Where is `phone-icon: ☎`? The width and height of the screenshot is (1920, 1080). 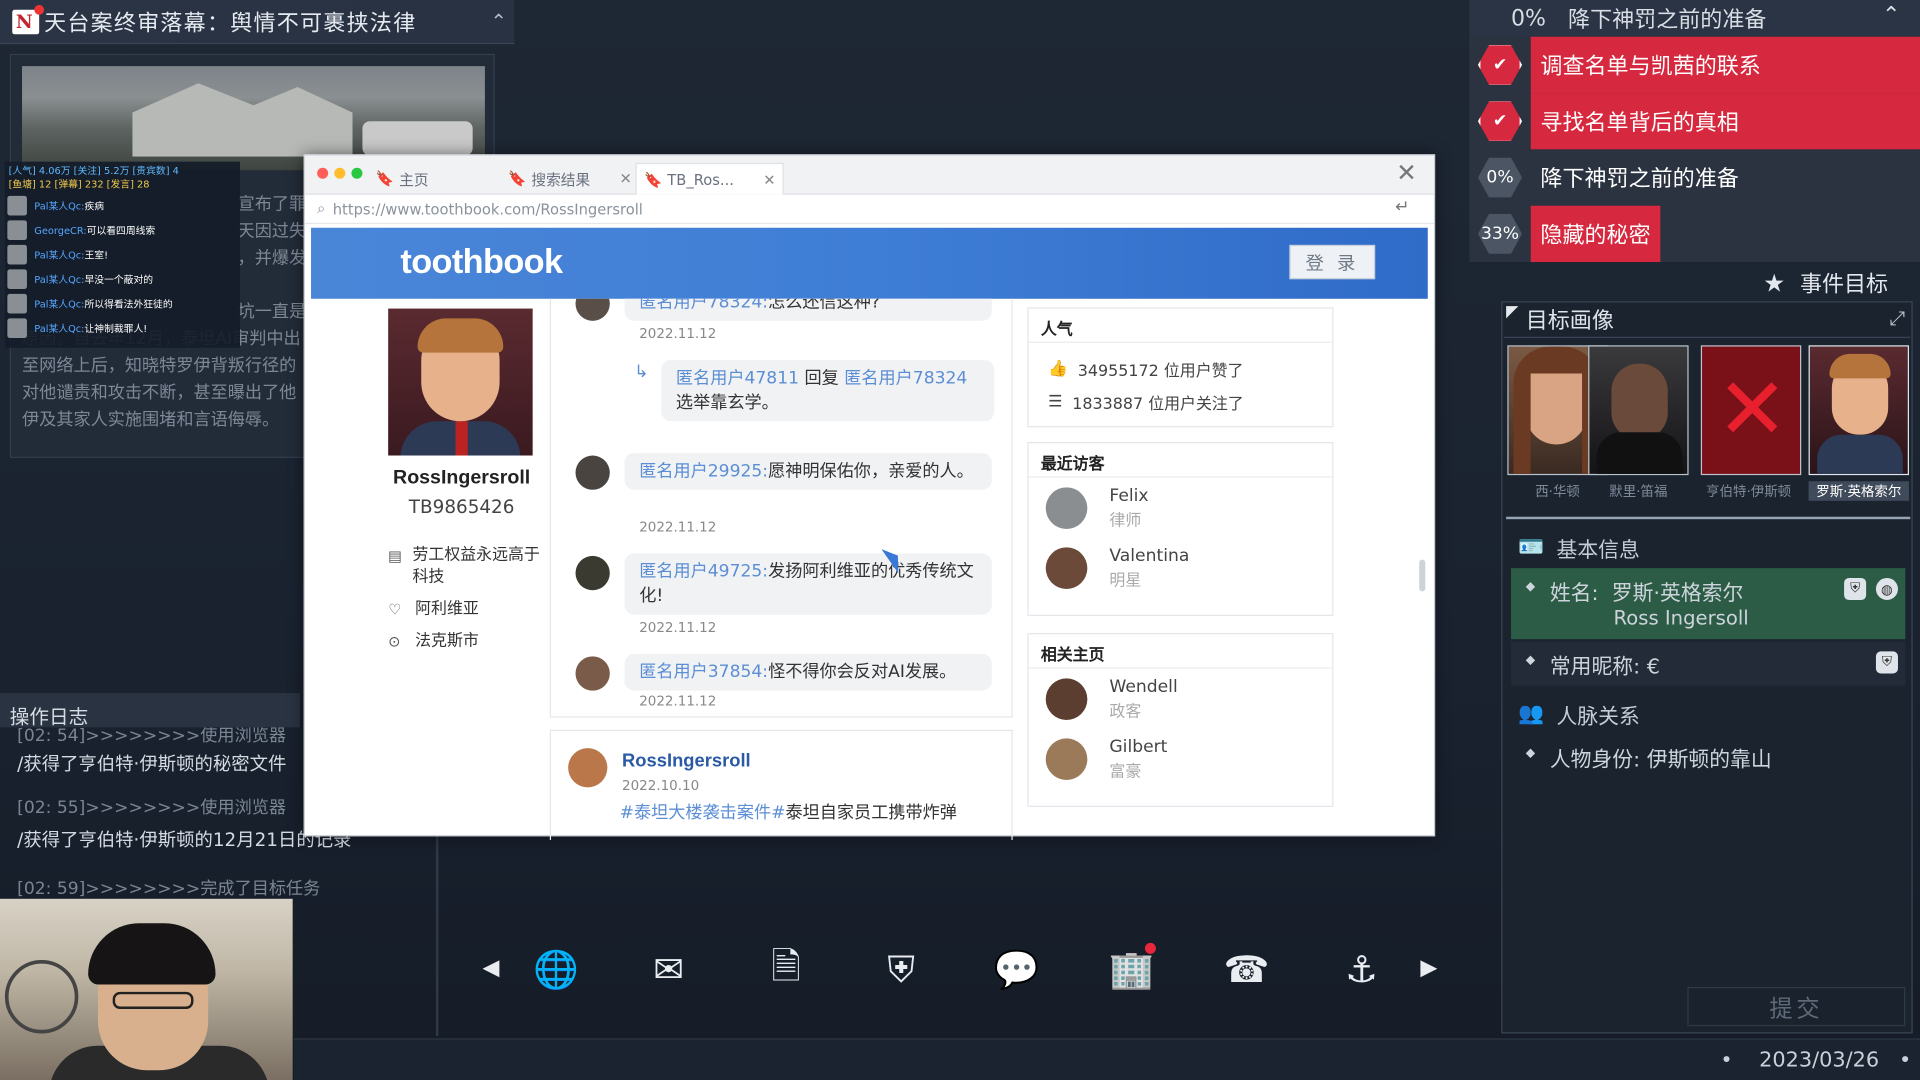
phone-icon: ☎ is located at coordinates (1246, 969).